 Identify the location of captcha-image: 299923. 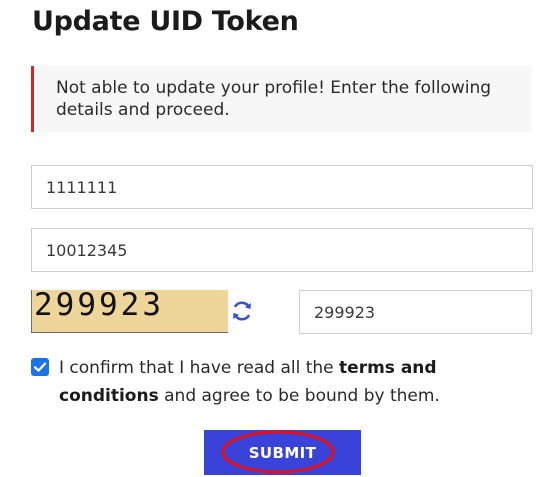
(129, 311).